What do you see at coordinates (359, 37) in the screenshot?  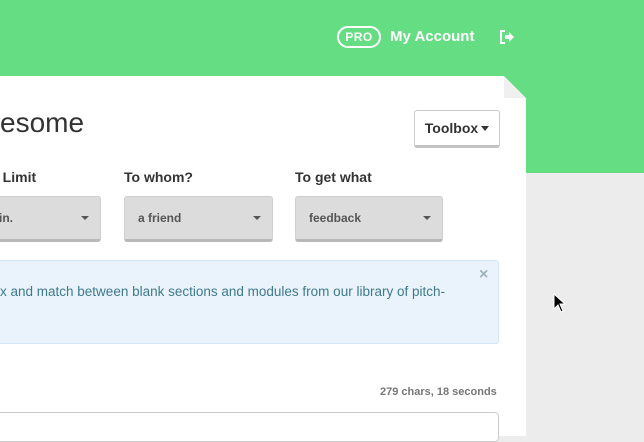 I see `pro-badge: PRO` at bounding box center [359, 37].